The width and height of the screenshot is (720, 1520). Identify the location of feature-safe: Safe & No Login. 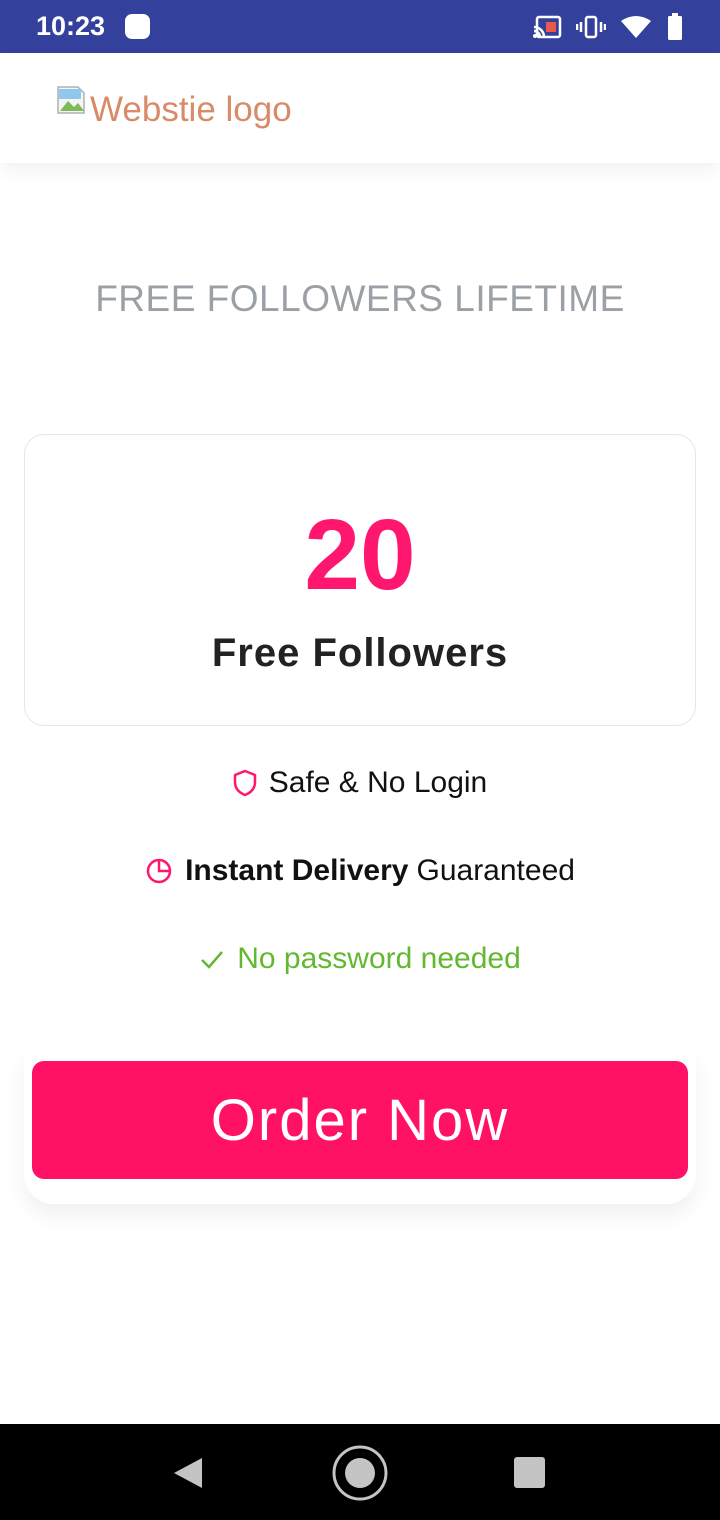
(360, 783).